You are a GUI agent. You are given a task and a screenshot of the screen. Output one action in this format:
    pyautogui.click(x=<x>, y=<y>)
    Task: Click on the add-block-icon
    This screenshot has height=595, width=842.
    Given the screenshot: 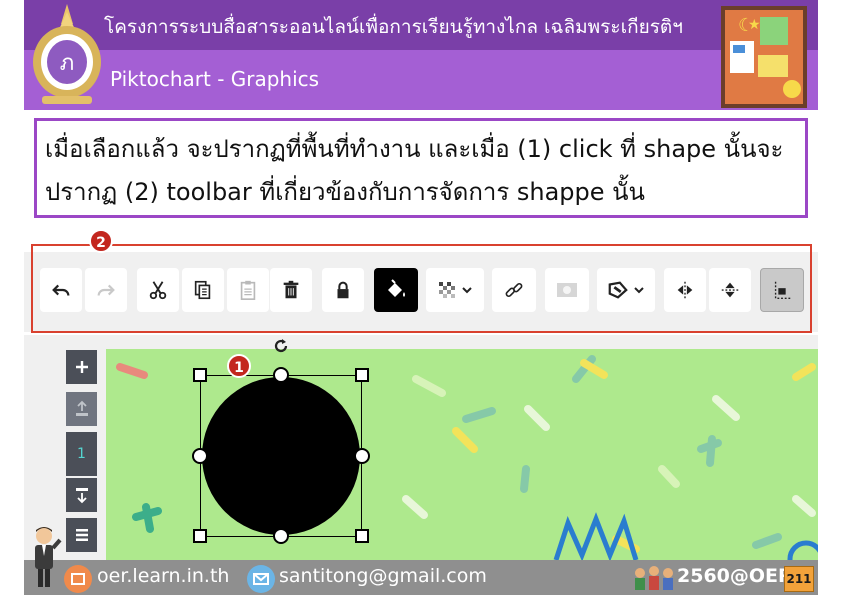 What is the action you would take?
    pyautogui.click(x=81, y=367)
    